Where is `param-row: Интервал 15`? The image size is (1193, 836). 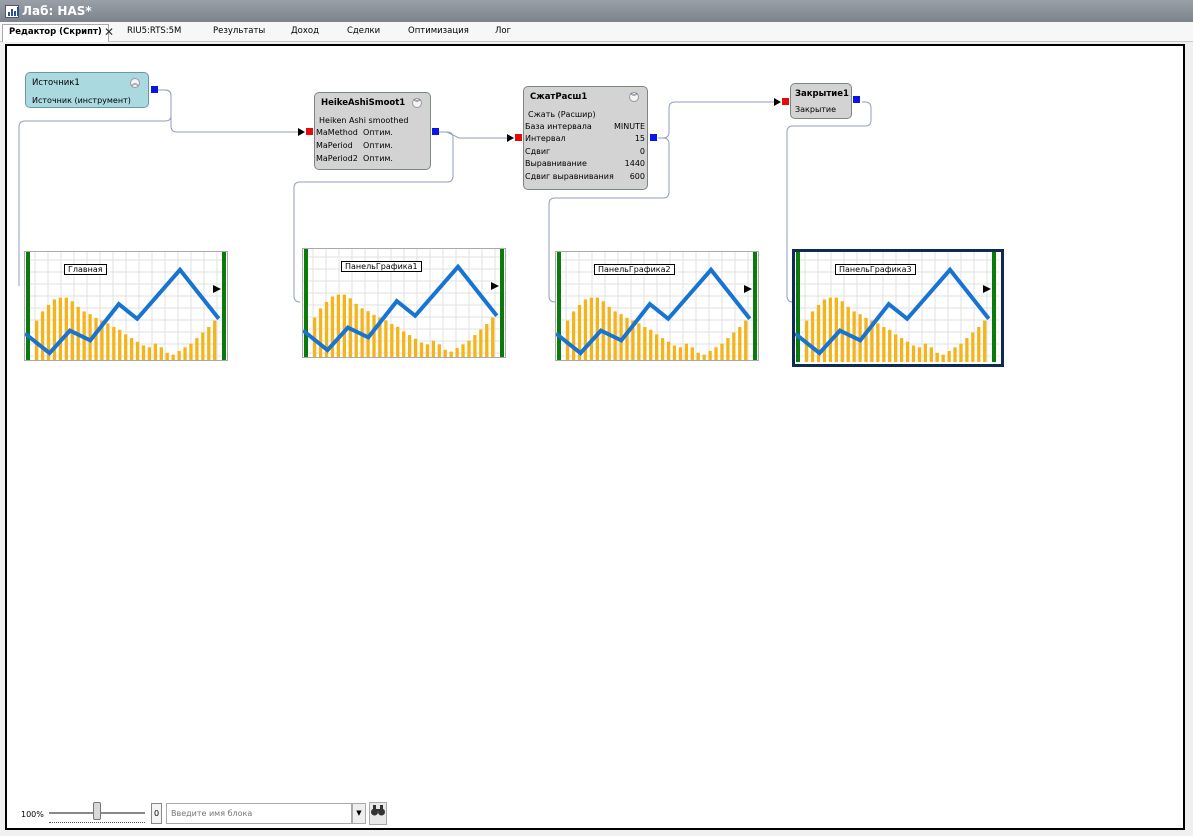
param-row: Интервал 15 is located at coordinates (585, 140).